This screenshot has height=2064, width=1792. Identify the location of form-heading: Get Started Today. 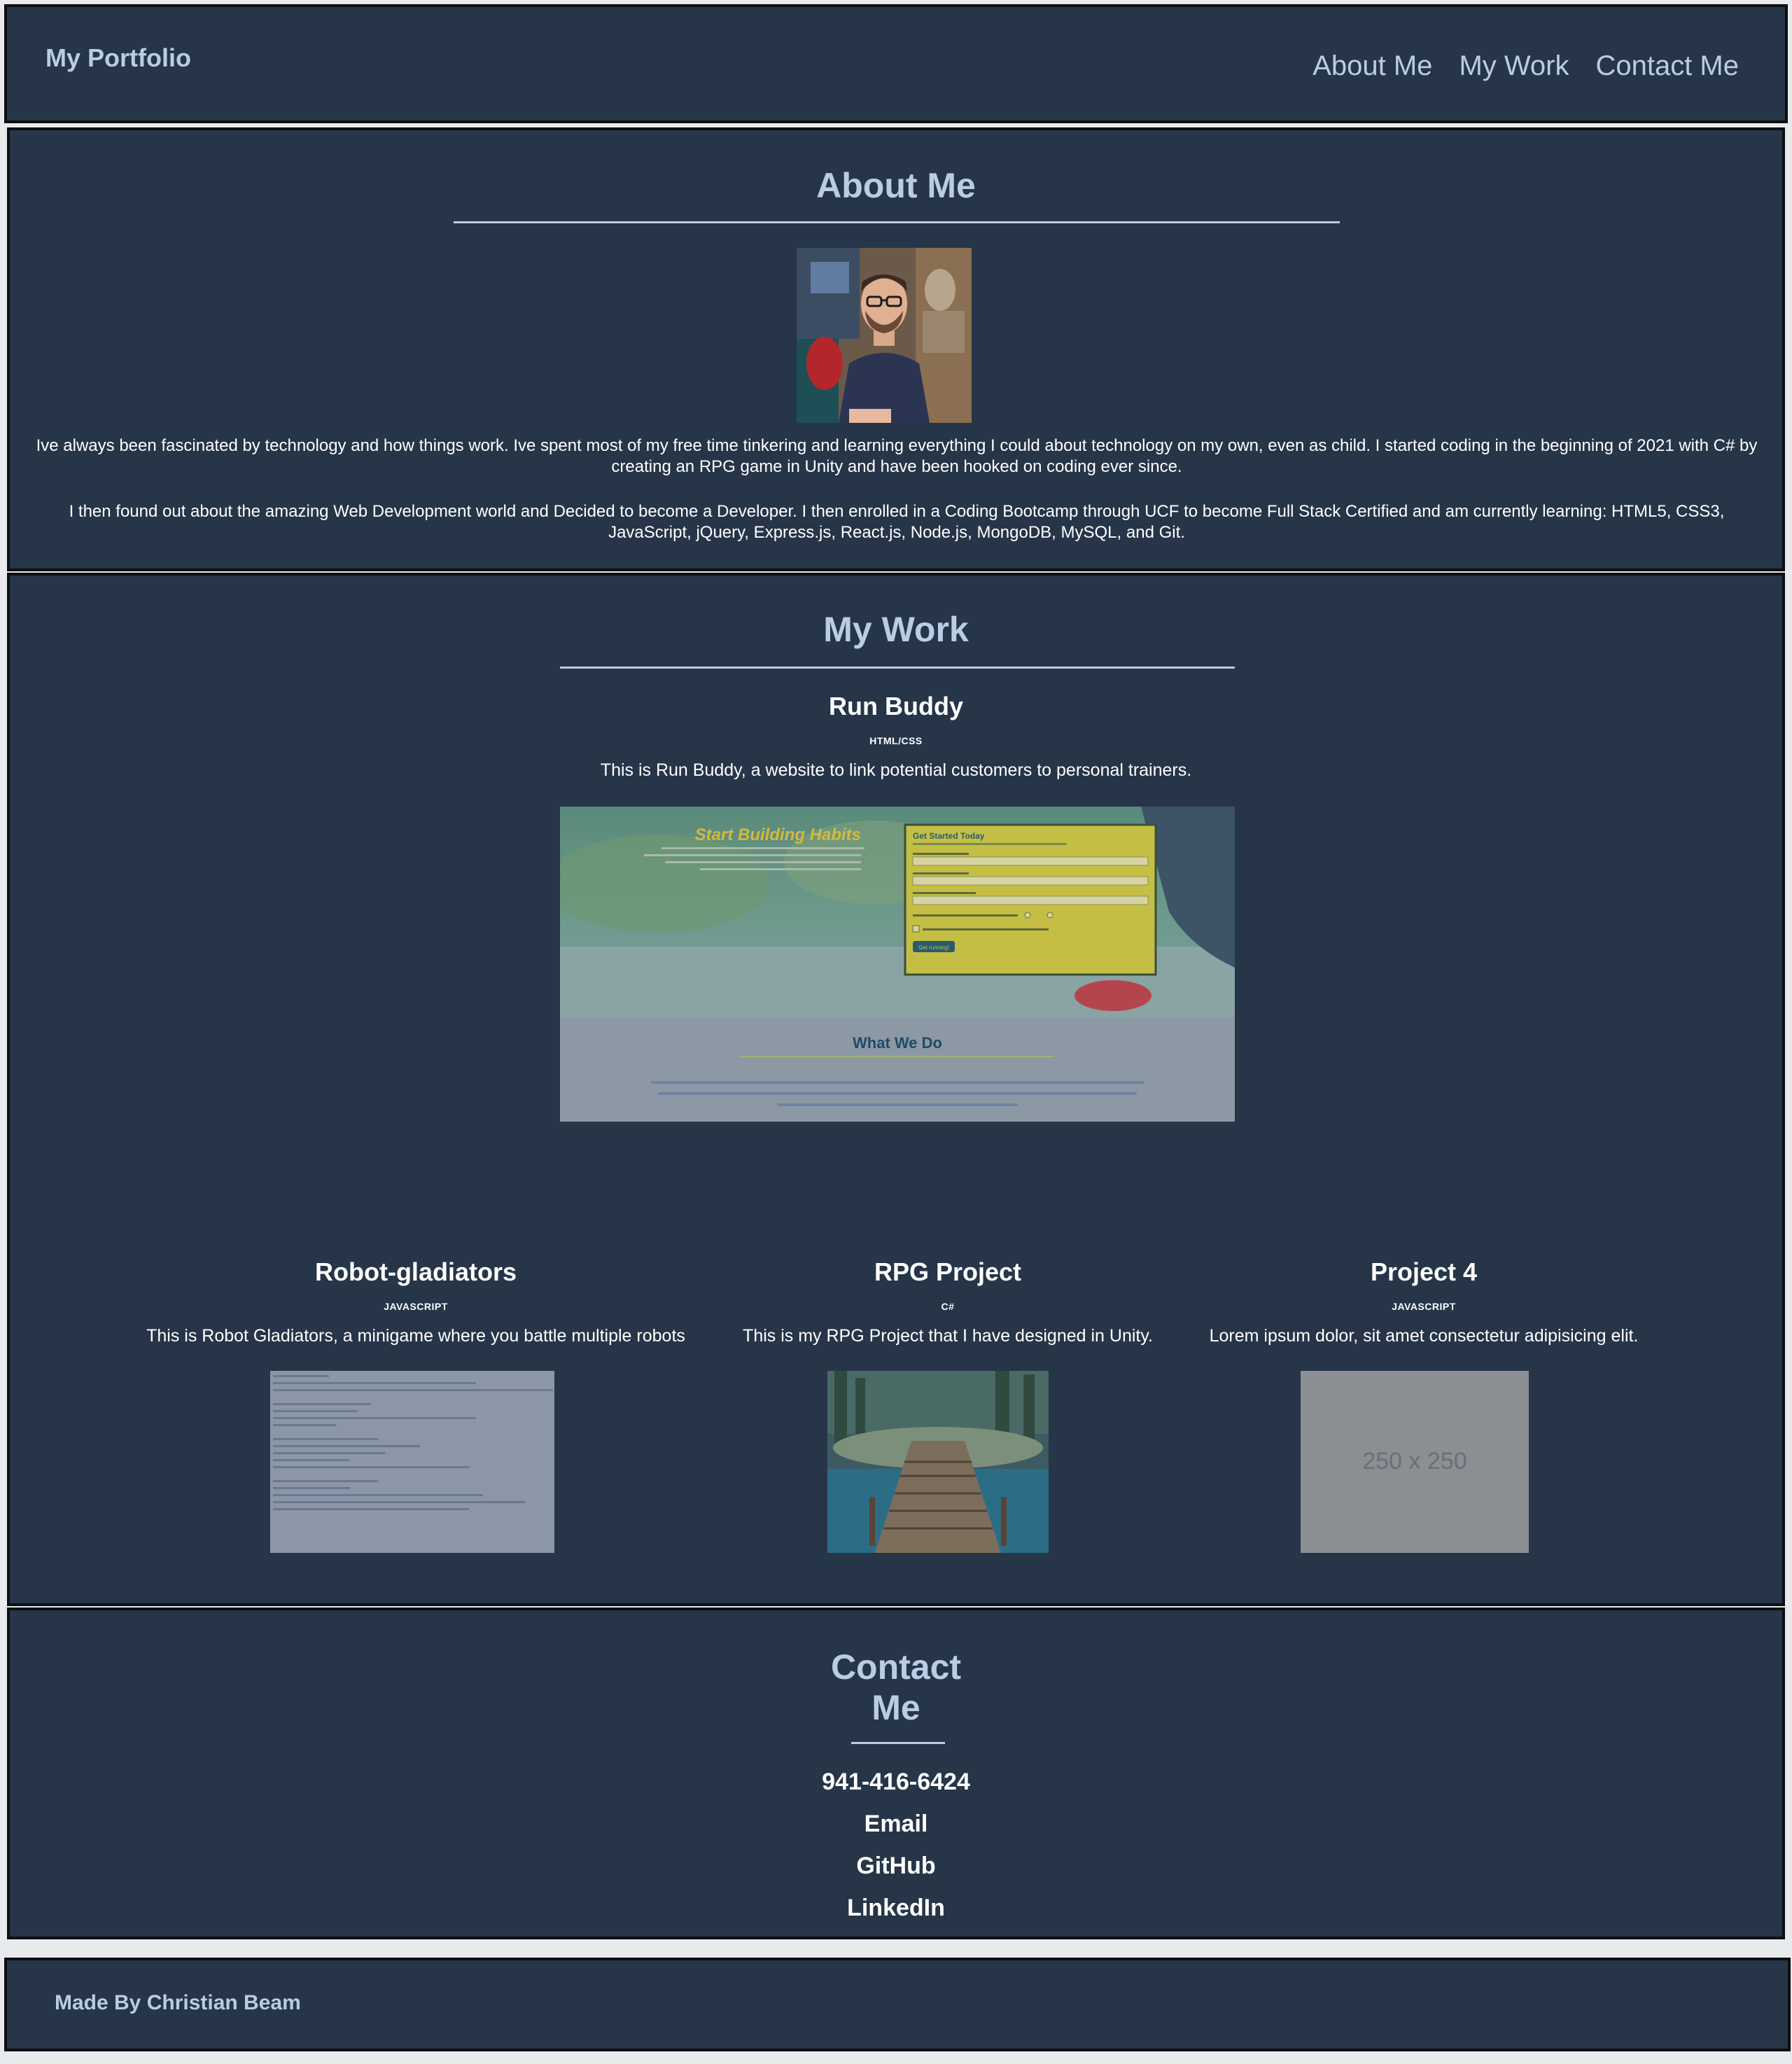
(949, 836).